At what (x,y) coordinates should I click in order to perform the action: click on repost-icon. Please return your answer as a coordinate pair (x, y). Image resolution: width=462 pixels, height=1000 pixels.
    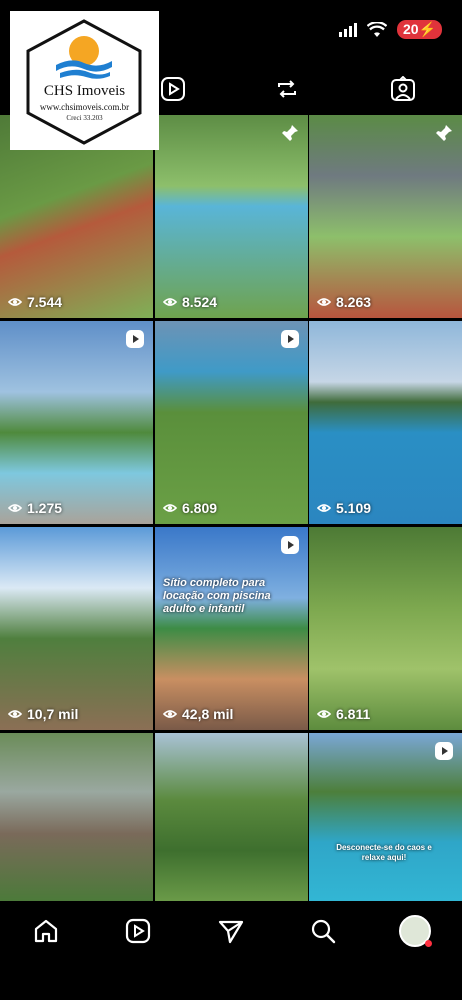
    Looking at the image, I should click on (287, 89).